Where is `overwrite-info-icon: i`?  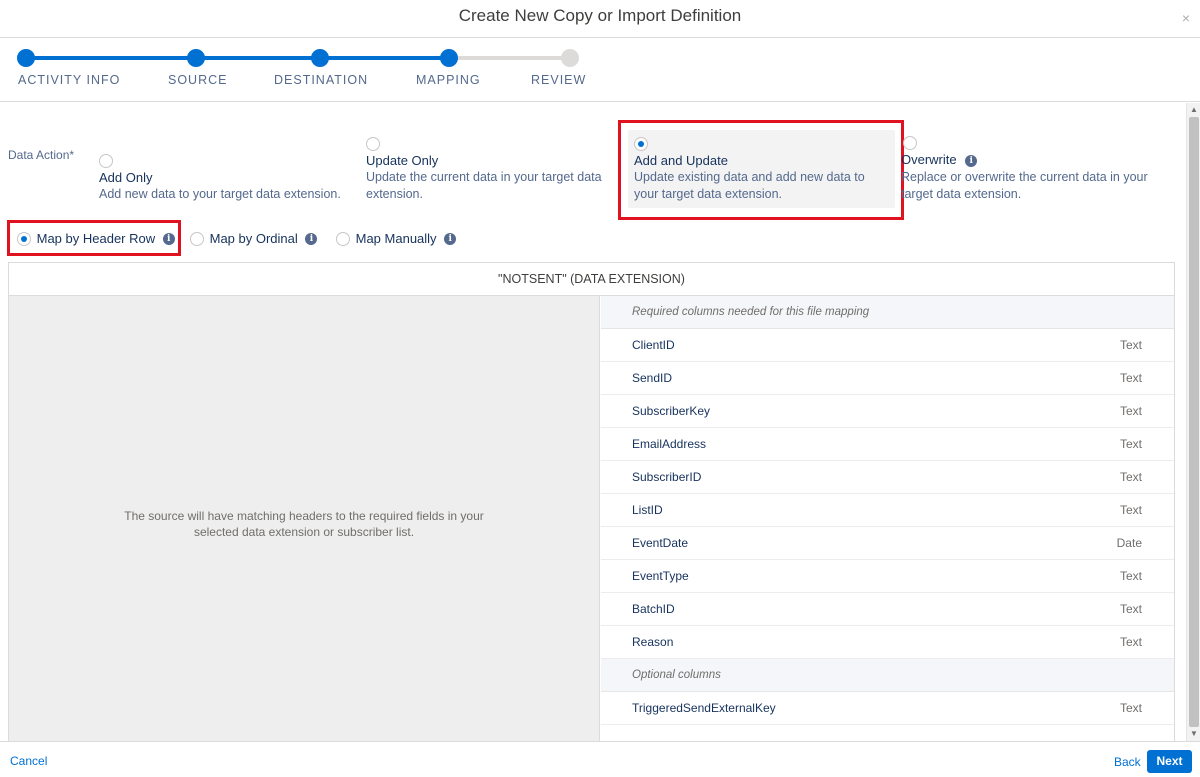
overwrite-info-icon: i is located at coordinates (971, 160).